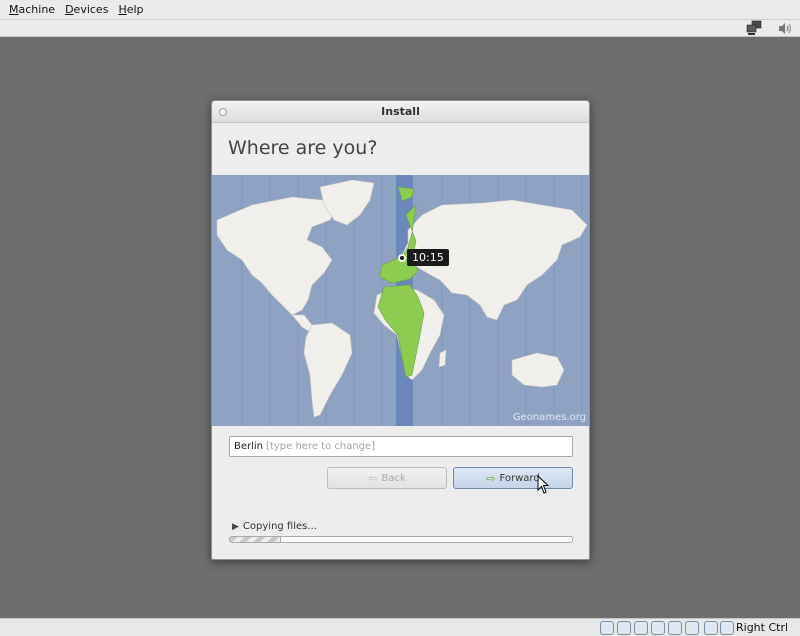 Image resolution: width=800 pixels, height=636 pixels. Describe the element at coordinates (223, 112) in the screenshot. I see `window-close-icon` at that location.